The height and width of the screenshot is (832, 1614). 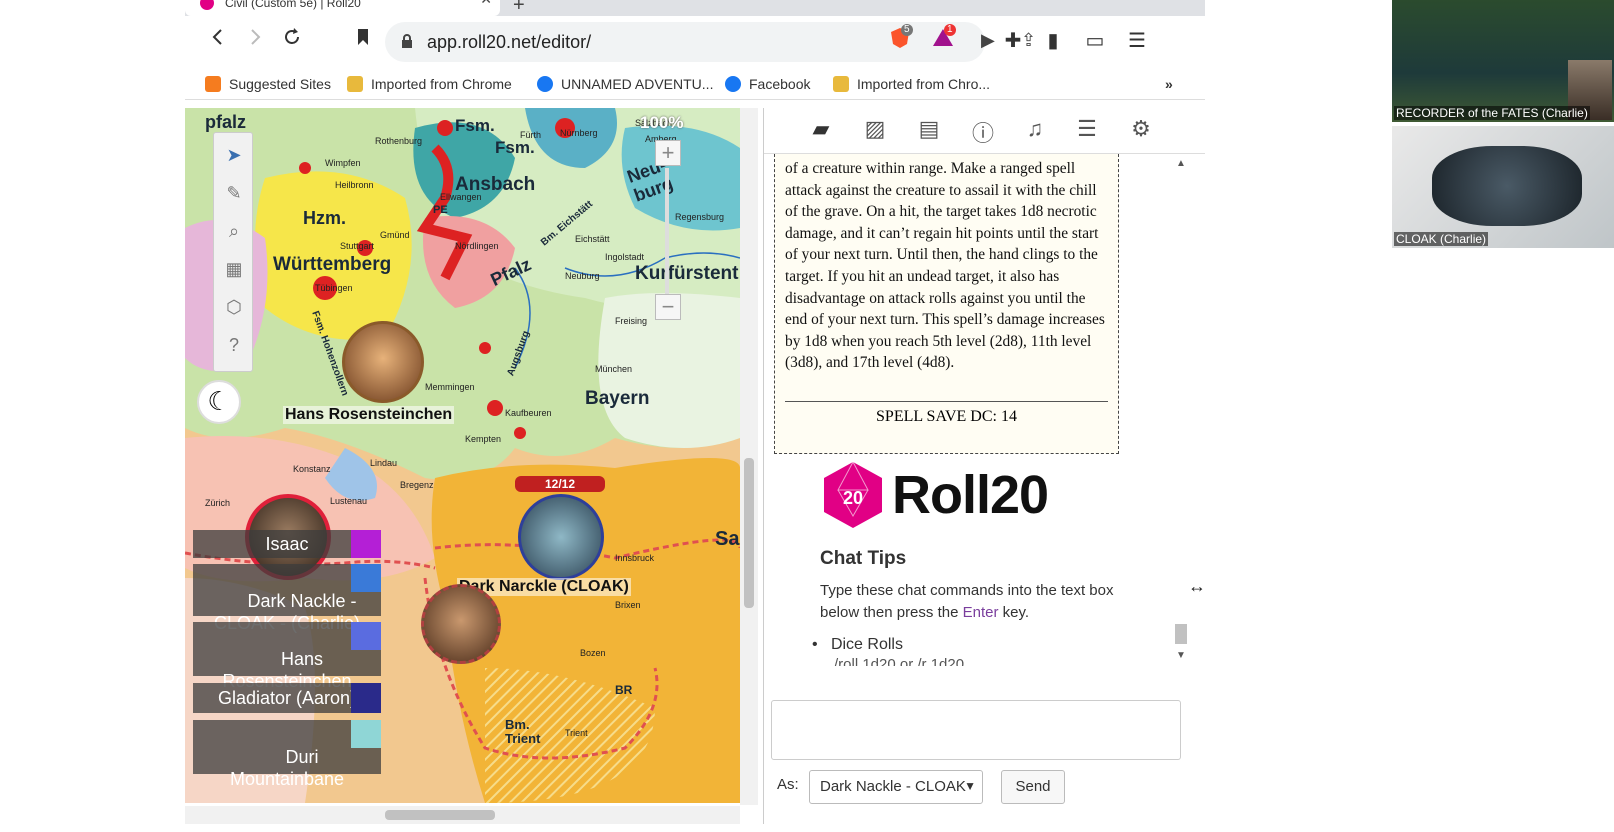 What do you see at coordinates (560, 484) in the screenshot?
I see `hp-bar: 12/12` at bounding box center [560, 484].